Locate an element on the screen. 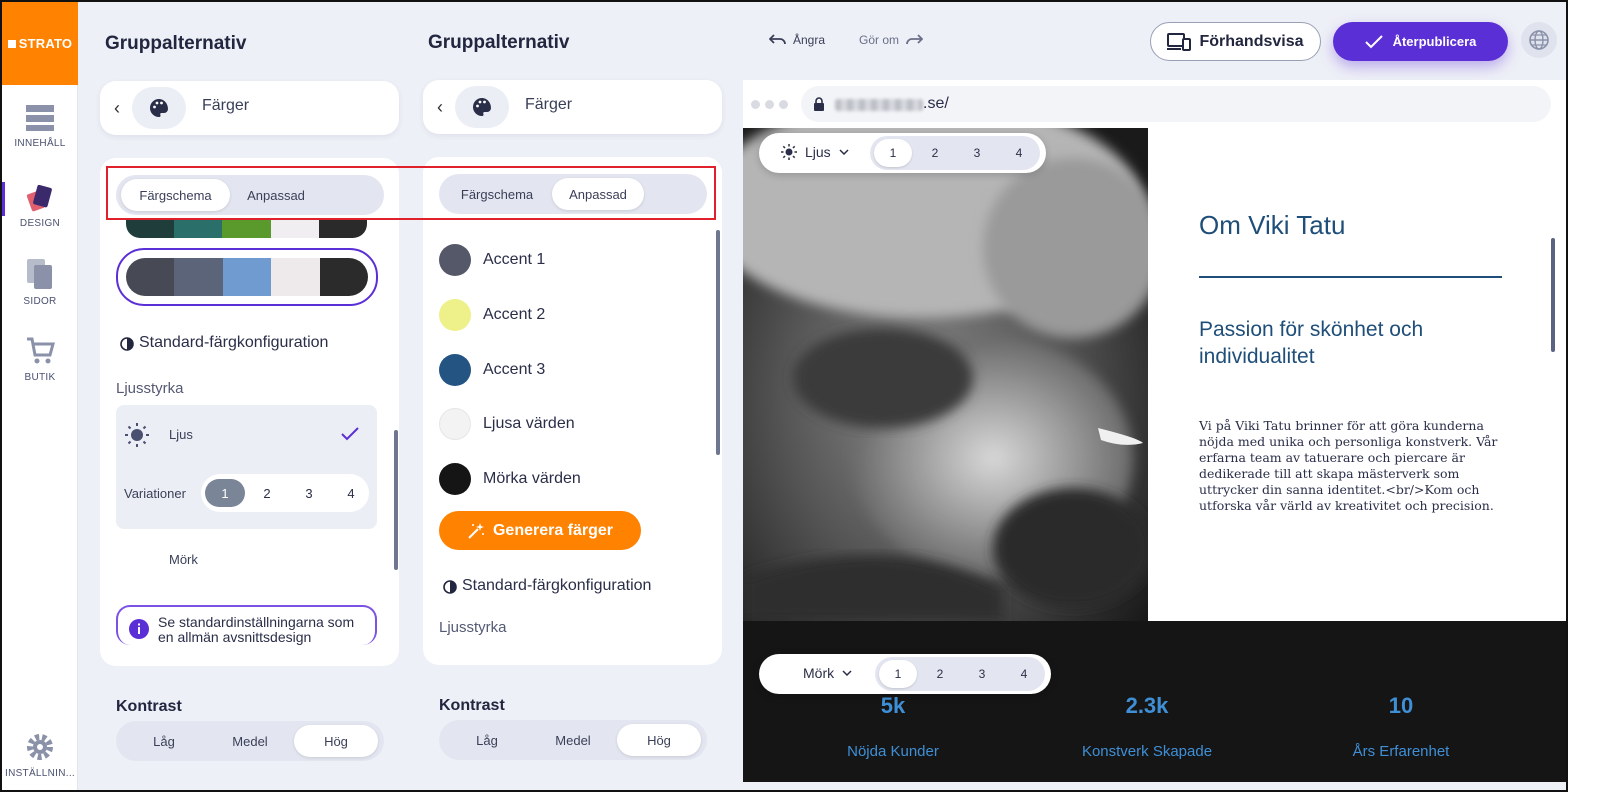  accent-2-swatch is located at coordinates (455, 315).